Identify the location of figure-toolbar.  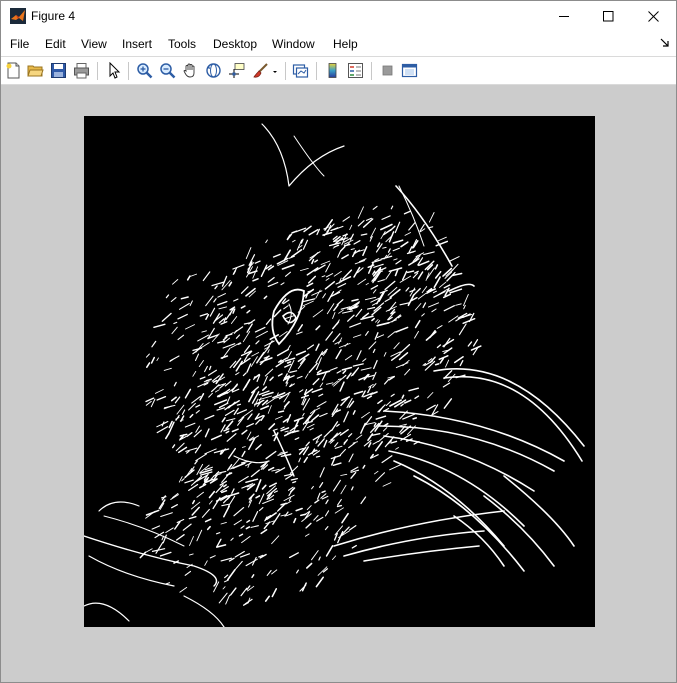
(338, 70).